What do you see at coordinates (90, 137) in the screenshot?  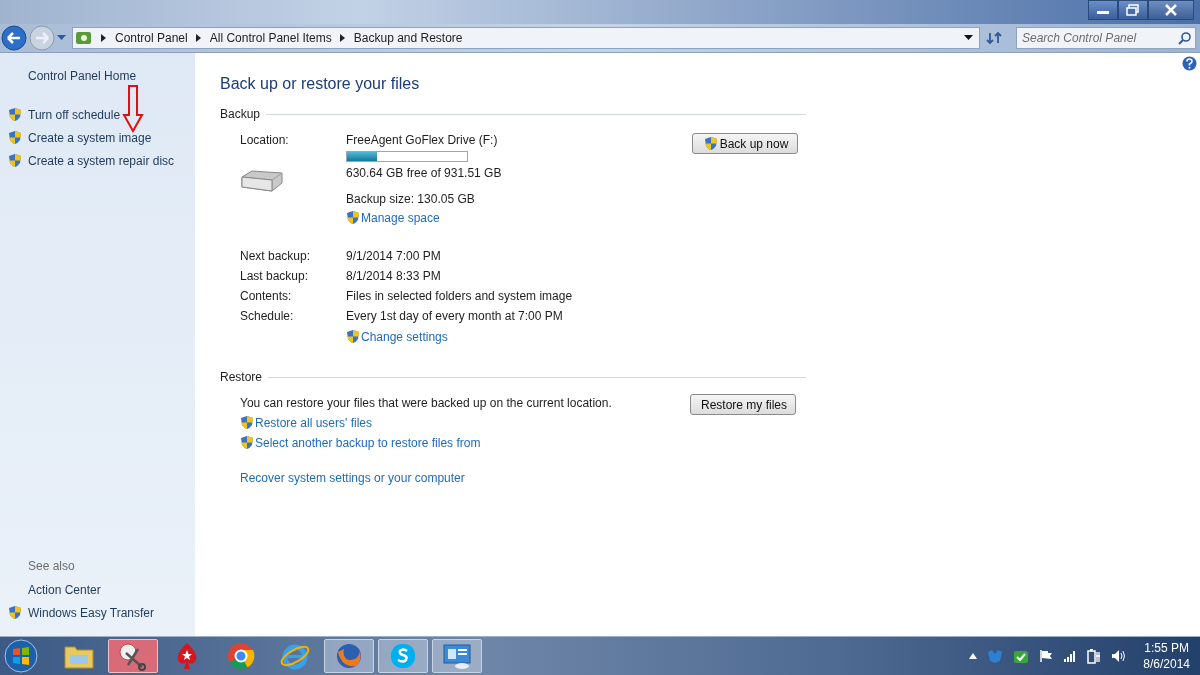 I see `sidebar-link: Create a system image` at bounding box center [90, 137].